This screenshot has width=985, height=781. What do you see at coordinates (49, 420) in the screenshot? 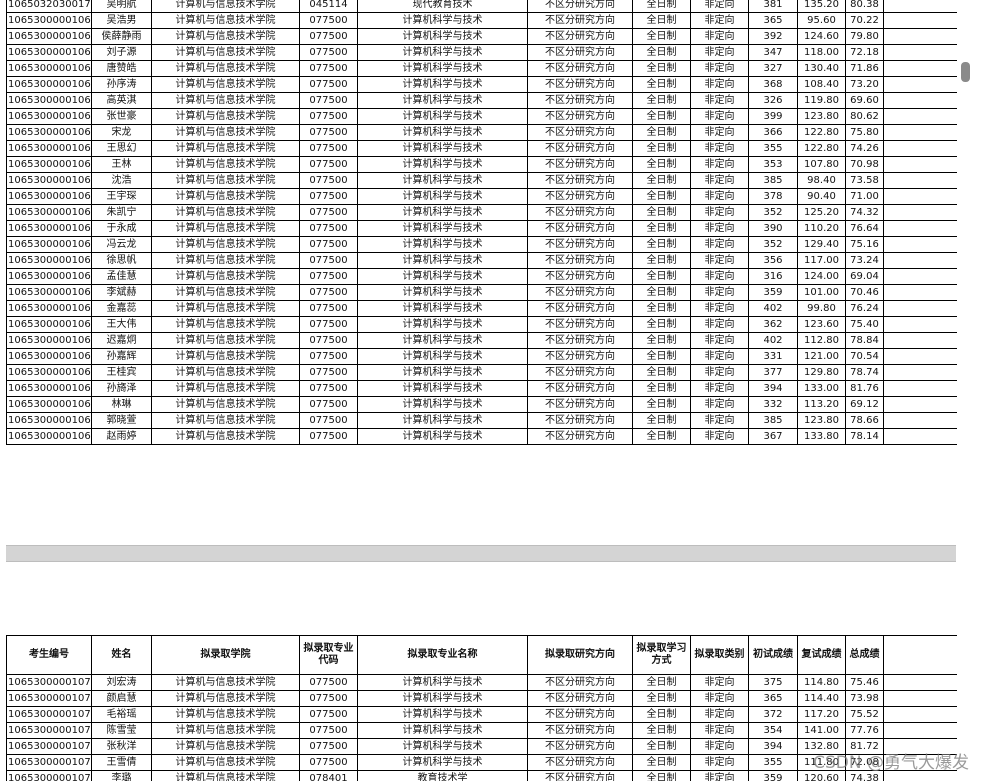
I see `table-cell: 106530000010697` at bounding box center [49, 420].